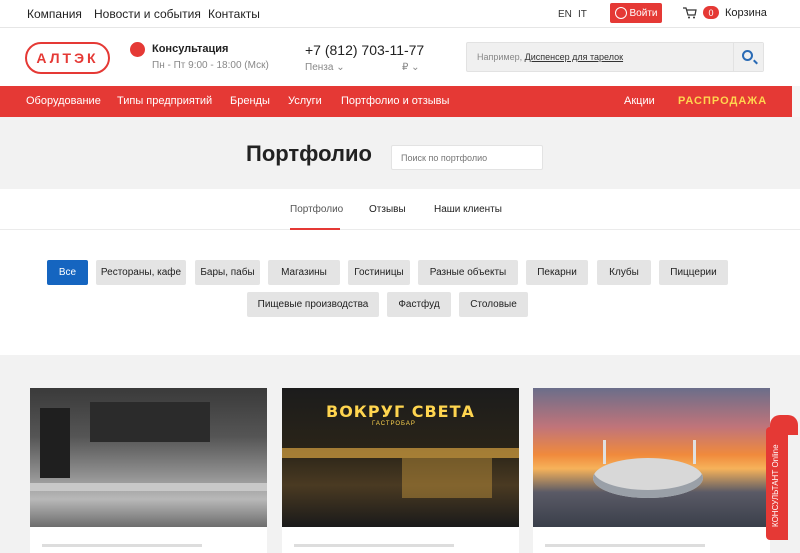 The height and width of the screenshot is (553, 800). What do you see at coordinates (67, 58) in the screenshot?
I see `logo: АЛТЭК` at bounding box center [67, 58].